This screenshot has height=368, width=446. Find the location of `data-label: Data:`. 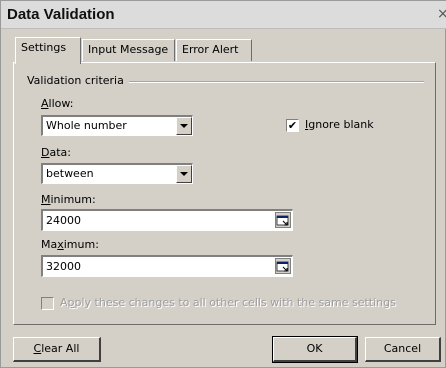

data-label: Data: is located at coordinates (56, 152).